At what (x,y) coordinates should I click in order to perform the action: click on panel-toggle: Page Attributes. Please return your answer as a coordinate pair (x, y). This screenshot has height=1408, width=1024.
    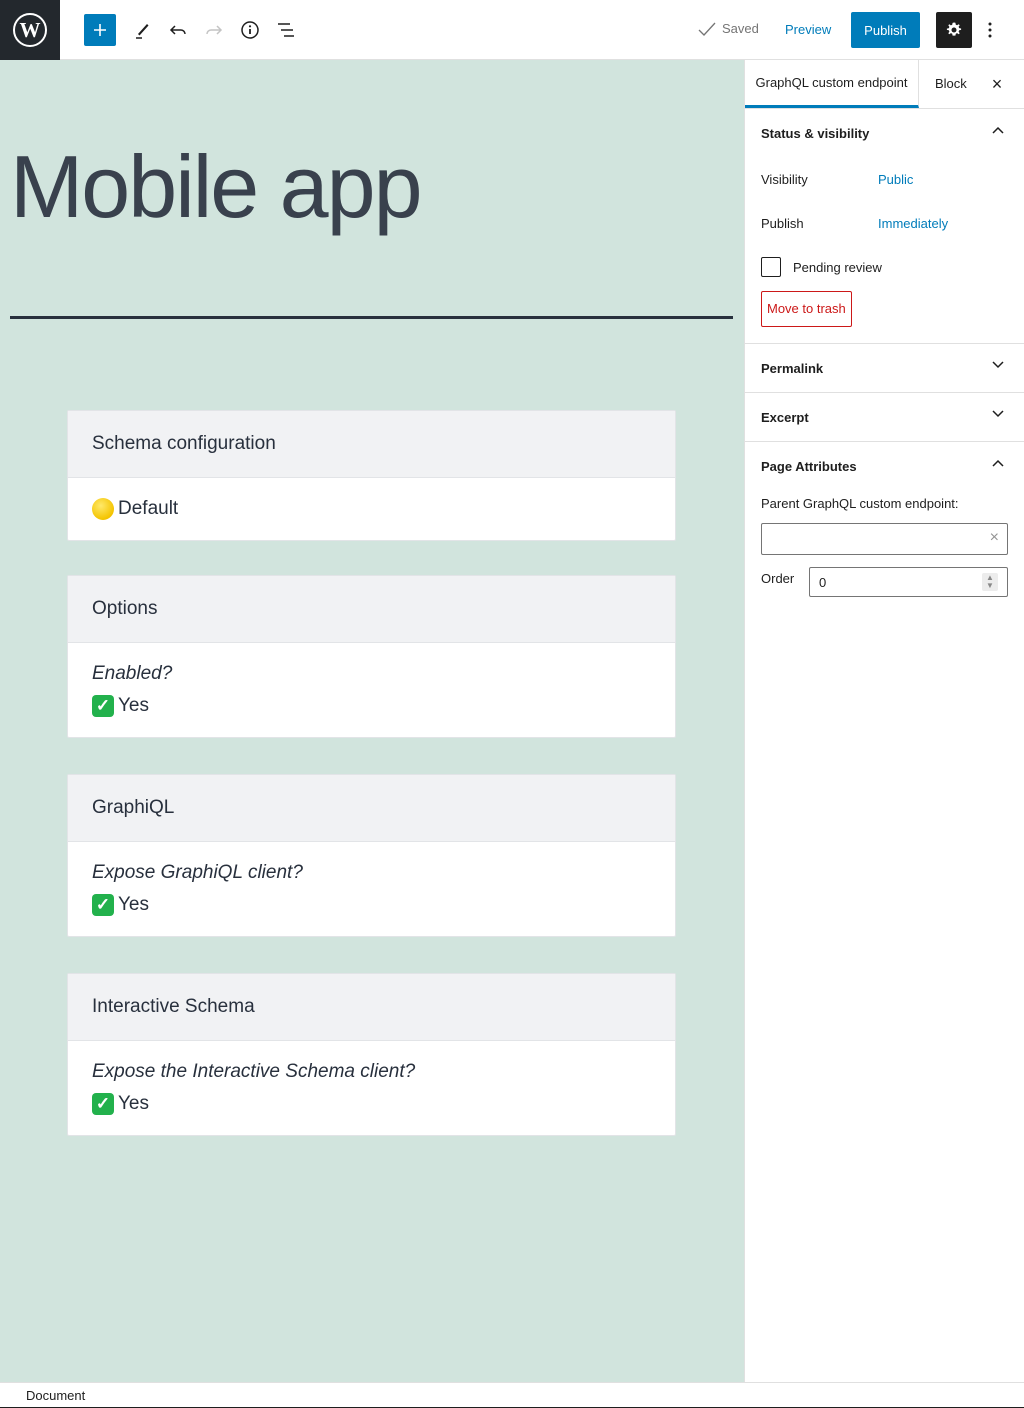
    Looking at the image, I should click on (884, 466).